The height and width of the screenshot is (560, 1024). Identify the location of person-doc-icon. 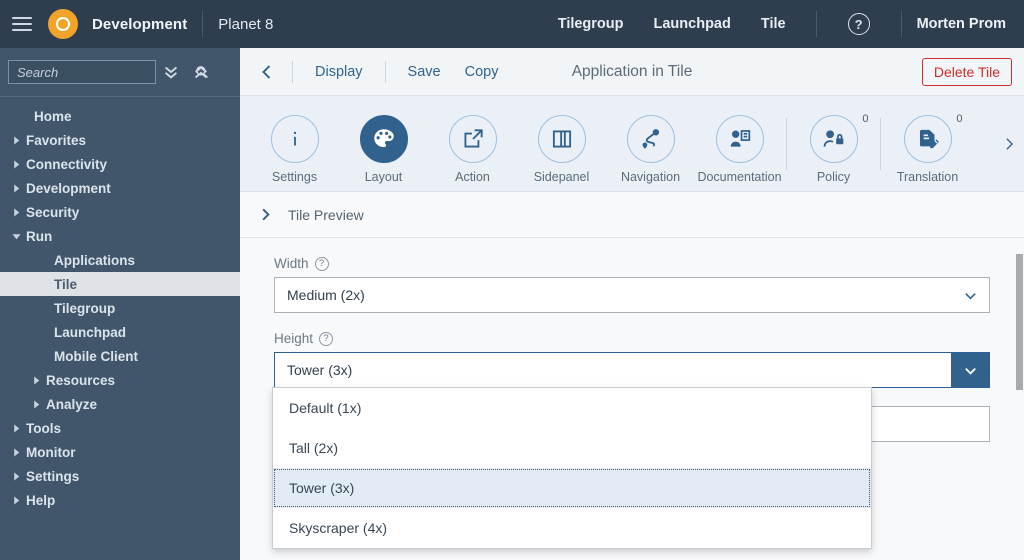
(739, 139).